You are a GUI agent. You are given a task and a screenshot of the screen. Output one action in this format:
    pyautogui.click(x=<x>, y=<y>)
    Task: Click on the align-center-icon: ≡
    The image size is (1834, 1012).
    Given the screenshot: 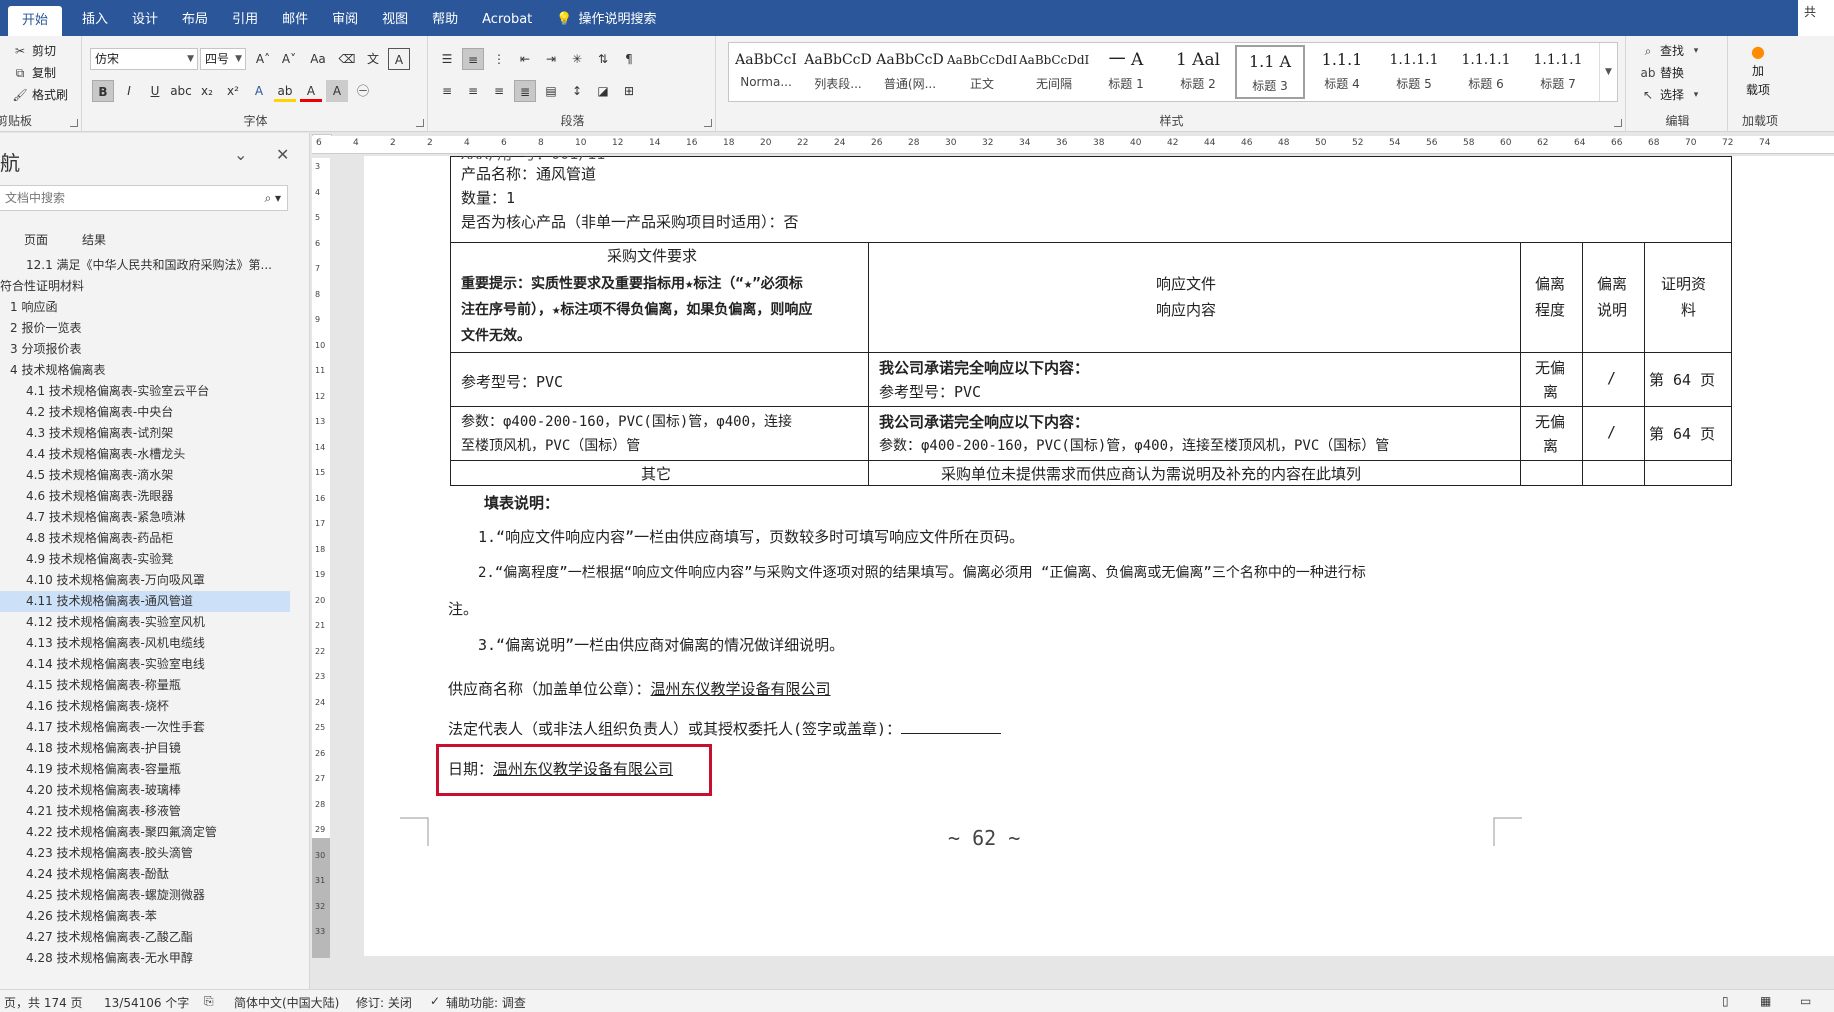 What is the action you would take?
    pyautogui.click(x=473, y=91)
    